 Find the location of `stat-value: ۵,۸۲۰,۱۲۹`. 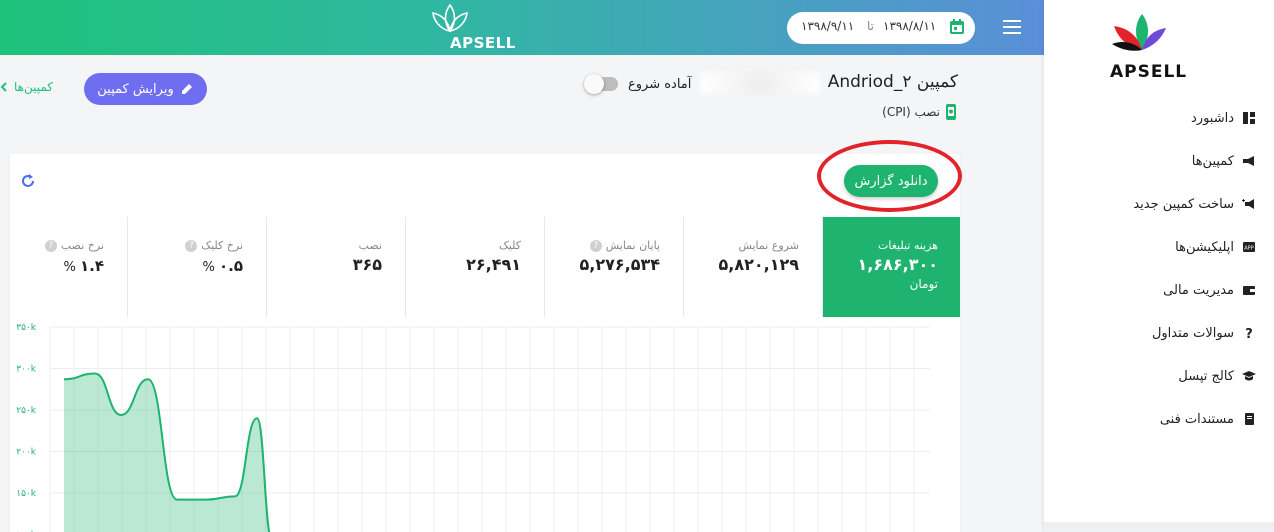

stat-value: ۵,۸۲۰,۱۲۹ is located at coordinates (758, 264).